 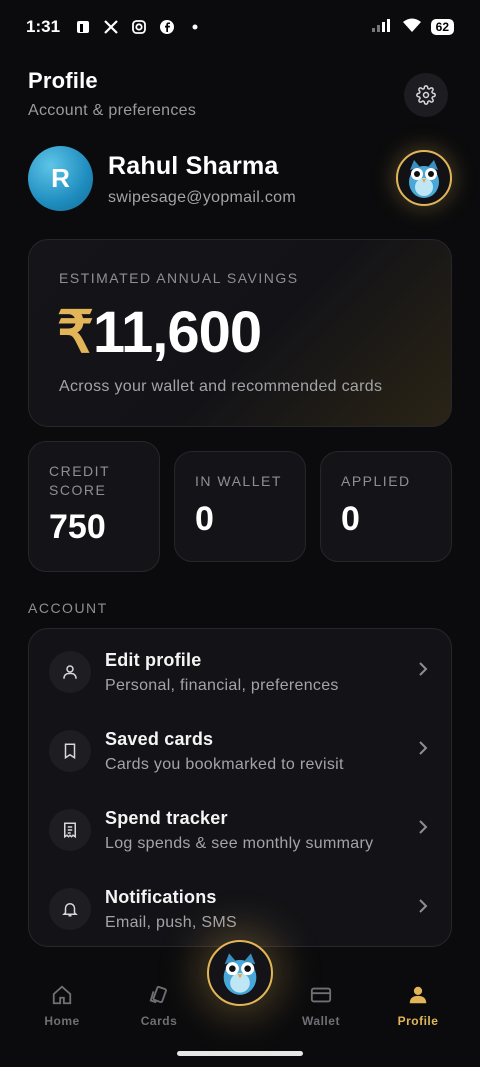 I want to click on nav-profile: Profile, so click(x=418, y=1006).